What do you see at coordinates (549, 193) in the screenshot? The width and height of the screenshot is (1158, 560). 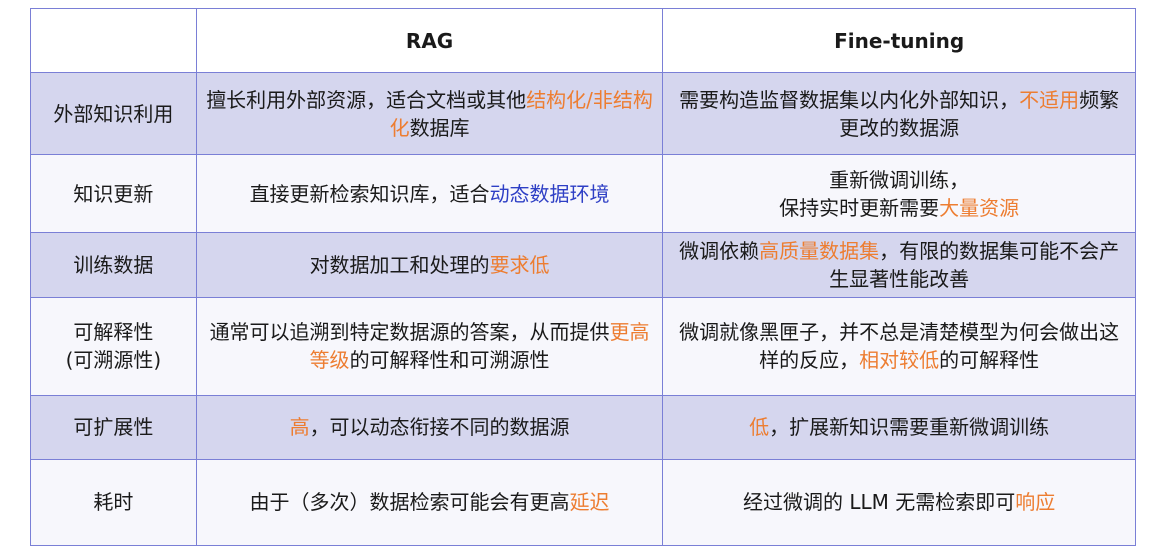 I see `highlight-text: 动态数据环境` at bounding box center [549, 193].